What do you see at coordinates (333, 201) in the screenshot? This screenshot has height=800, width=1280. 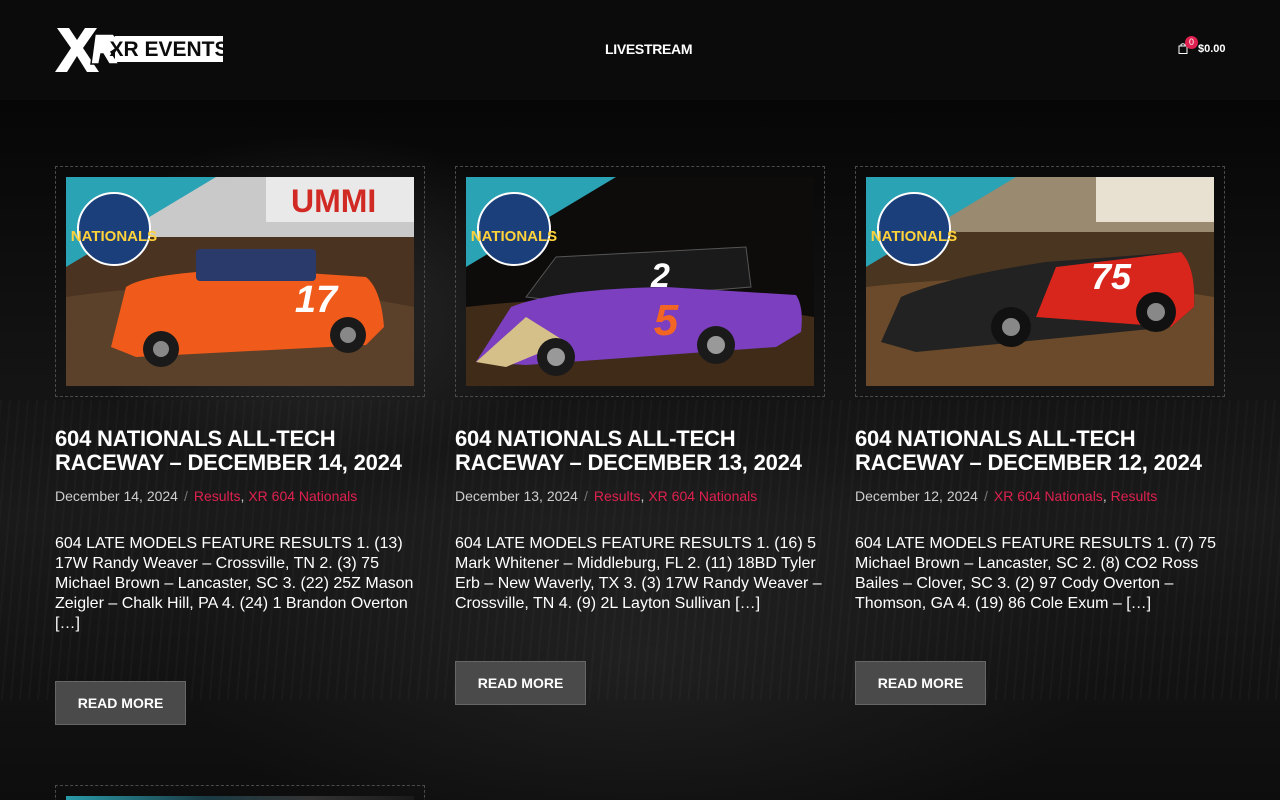 I see `svg-text: UMMI` at bounding box center [333, 201].